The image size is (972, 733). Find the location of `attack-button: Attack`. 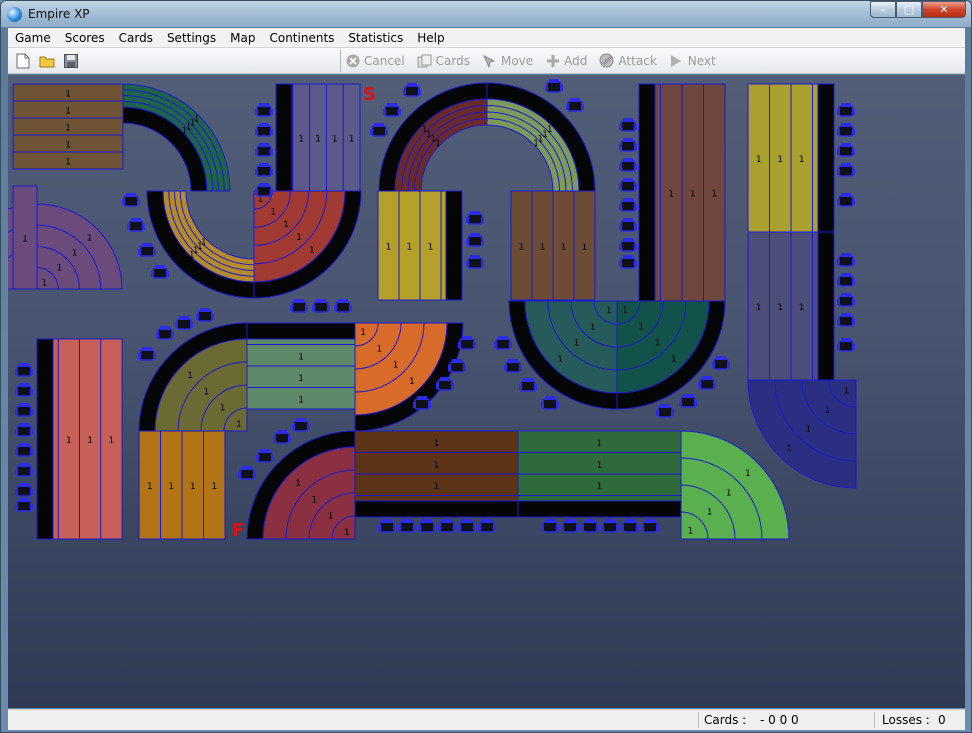

attack-button: Attack is located at coordinates (628, 60).